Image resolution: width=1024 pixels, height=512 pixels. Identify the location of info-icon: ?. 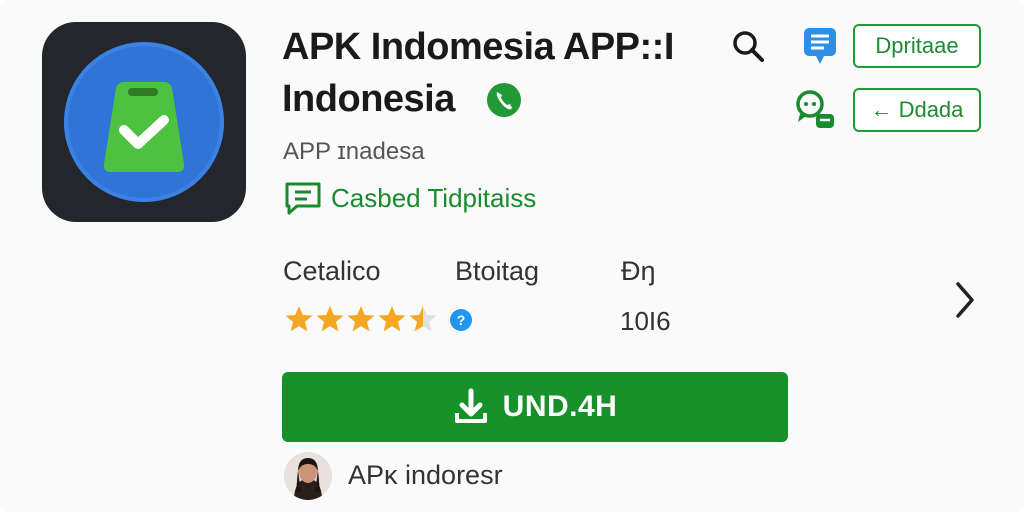
(461, 320).